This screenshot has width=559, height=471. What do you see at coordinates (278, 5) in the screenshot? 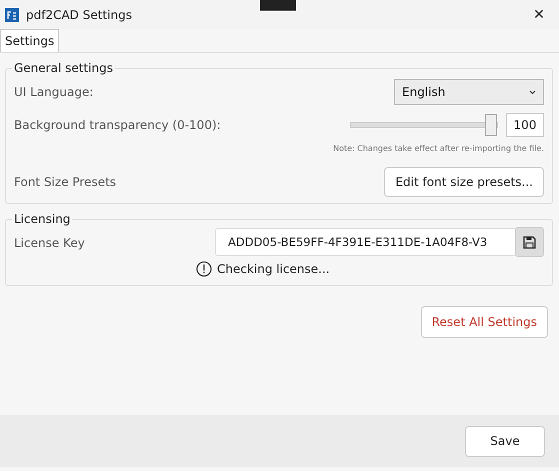
I see `snap-handle` at bounding box center [278, 5].